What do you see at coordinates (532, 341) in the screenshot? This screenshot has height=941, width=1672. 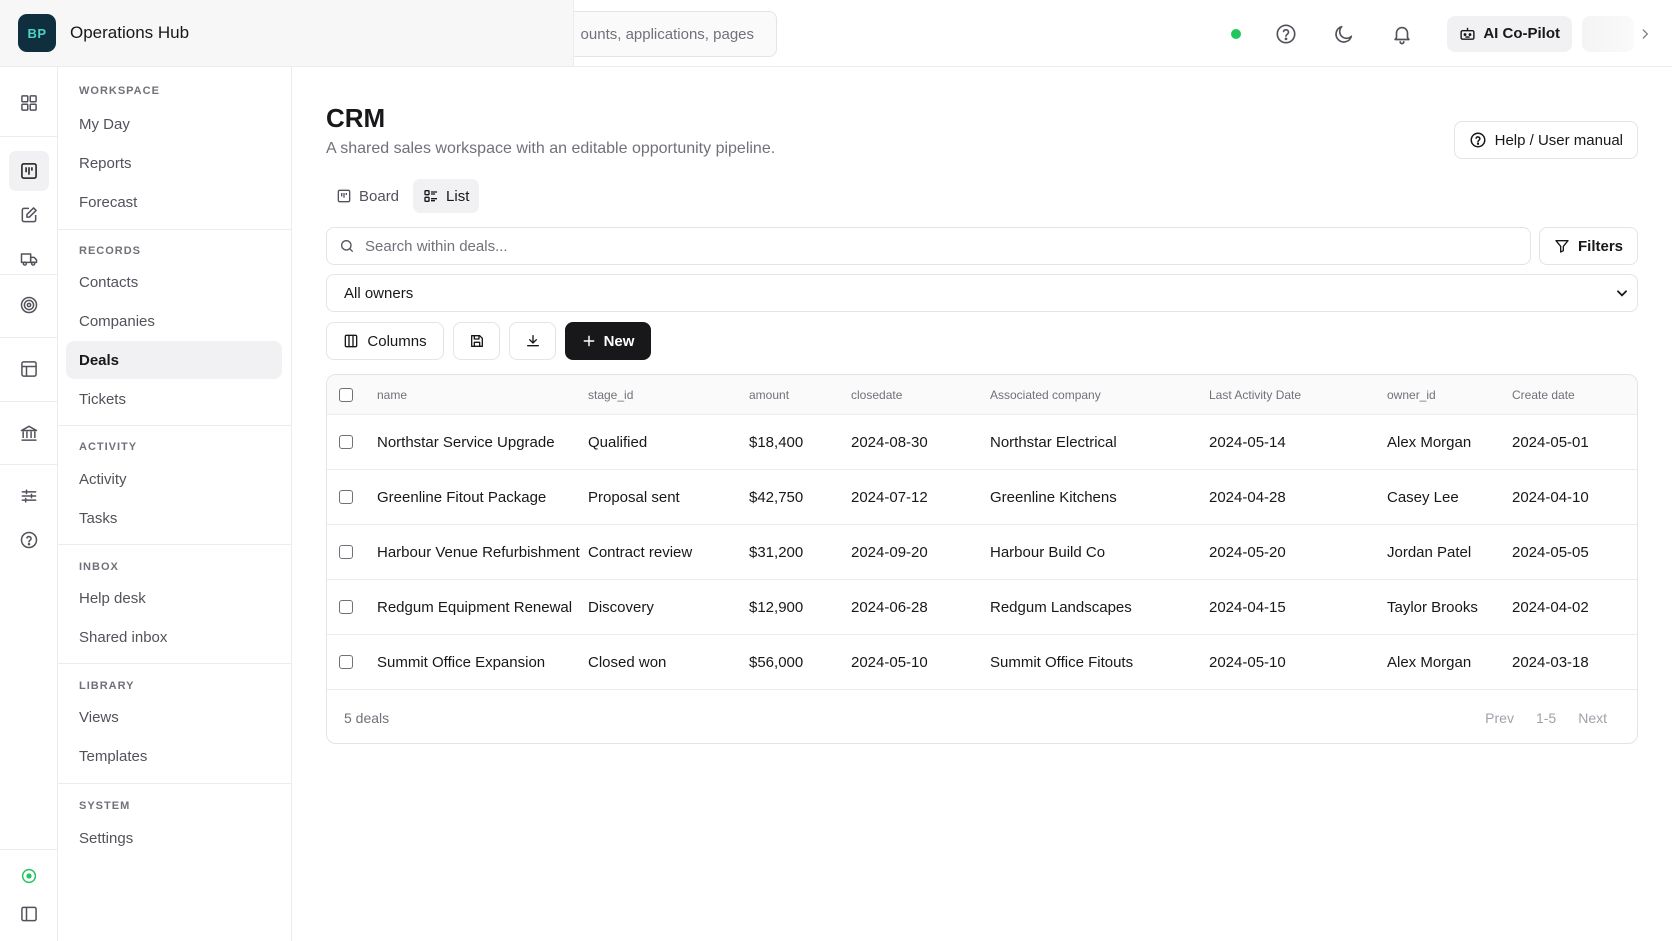 I see `export-button` at bounding box center [532, 341].